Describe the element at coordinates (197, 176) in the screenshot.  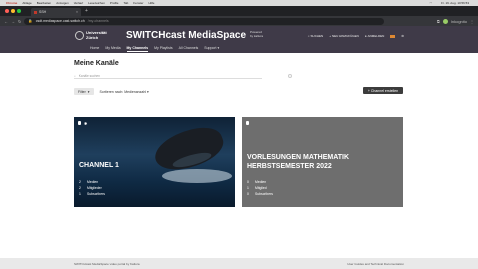
I see `splash-shape` at that location.